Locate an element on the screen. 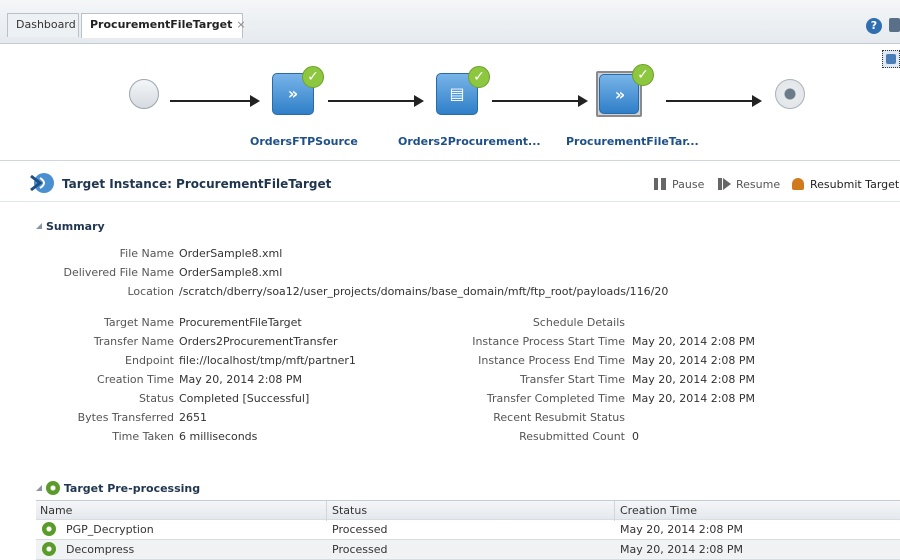 This screenshot has height=560, width=900. field-label: Creation Time is located at coordinates (135, 379).